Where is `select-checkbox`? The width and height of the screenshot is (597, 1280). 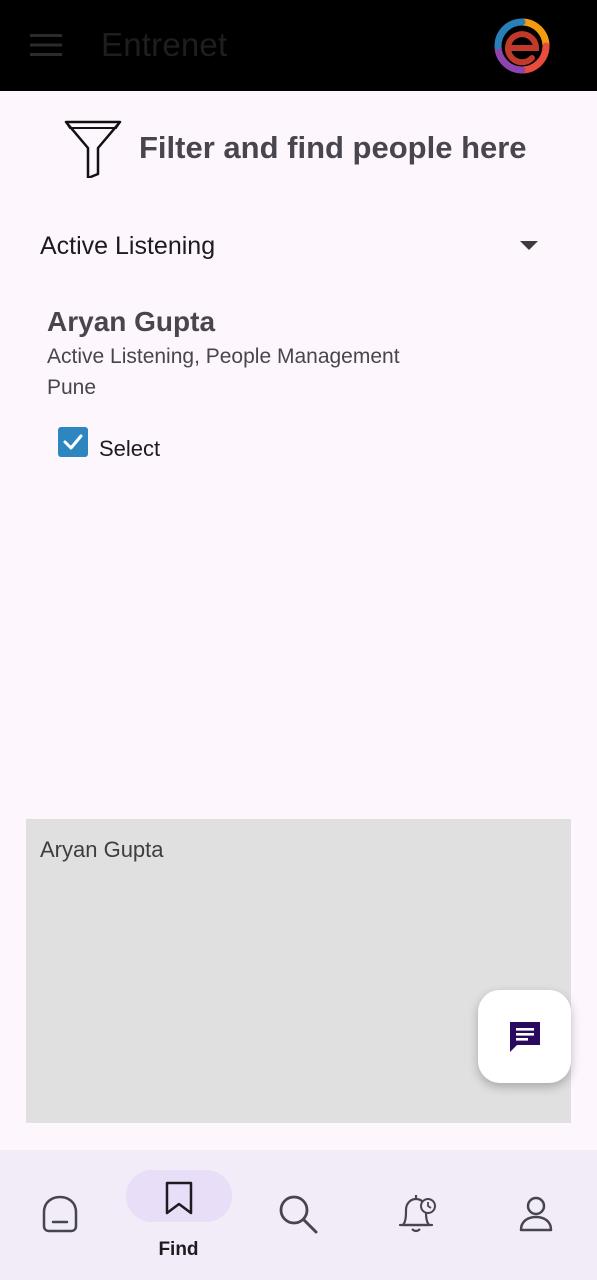 select-checkbox is located at coordinates (73, 442).